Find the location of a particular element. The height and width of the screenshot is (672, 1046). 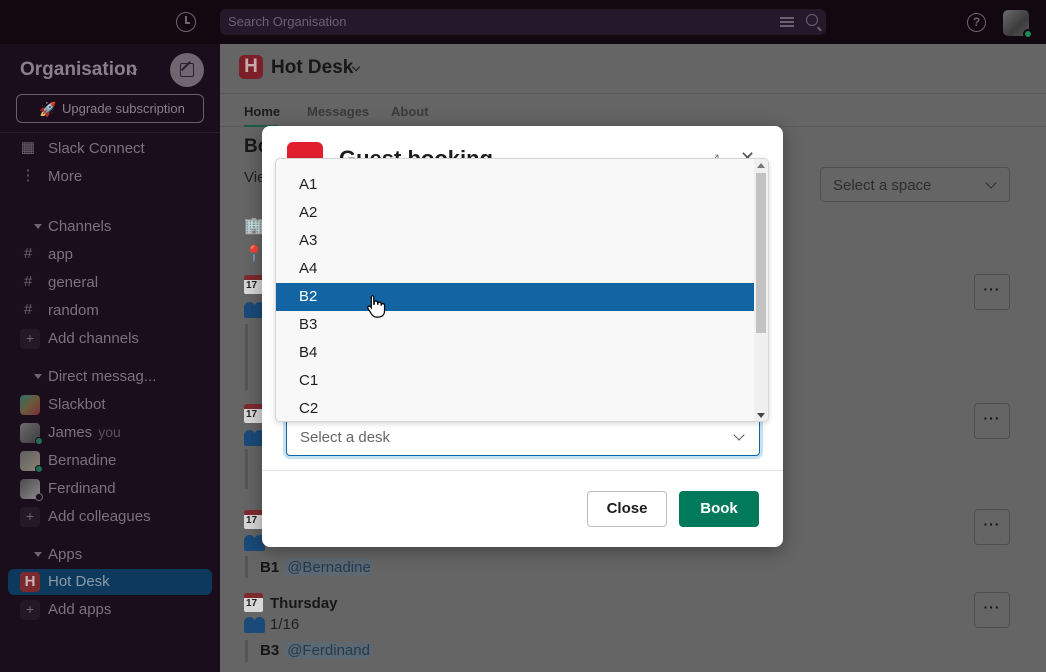

channel-name: app is located at coordinates (61, 254).